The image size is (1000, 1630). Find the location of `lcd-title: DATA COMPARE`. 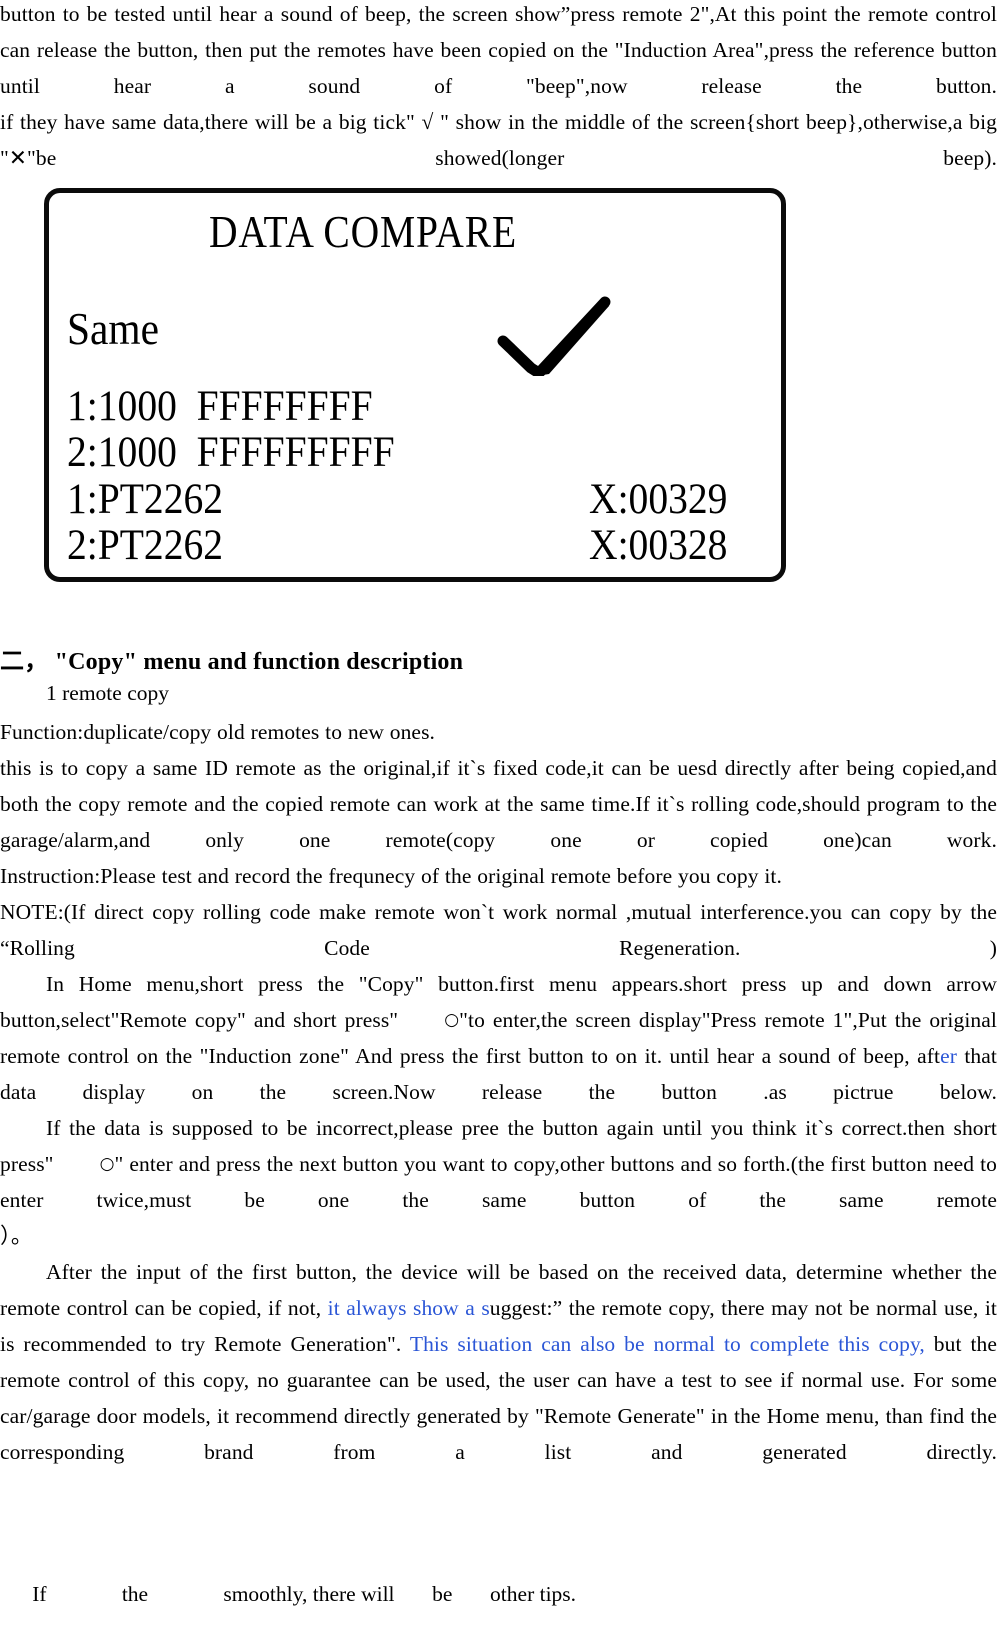

lcd-title: DATA COMPARE is located at coordinates (363, 231).